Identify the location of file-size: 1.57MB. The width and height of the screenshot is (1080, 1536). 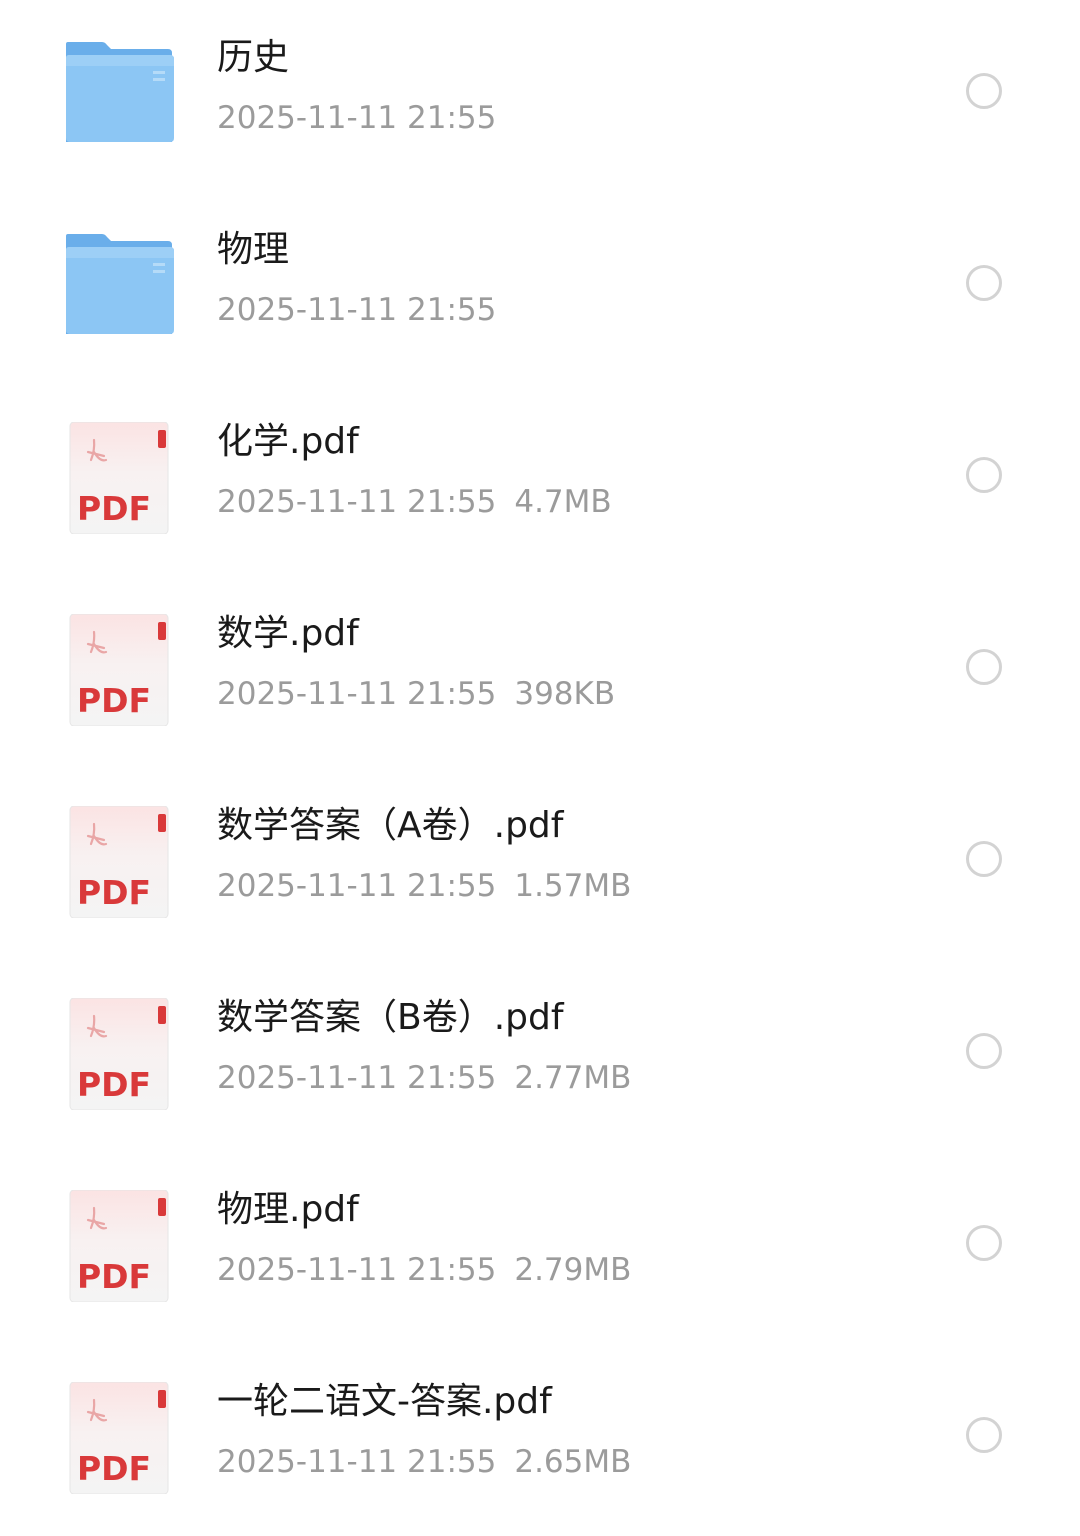
(573, 886).